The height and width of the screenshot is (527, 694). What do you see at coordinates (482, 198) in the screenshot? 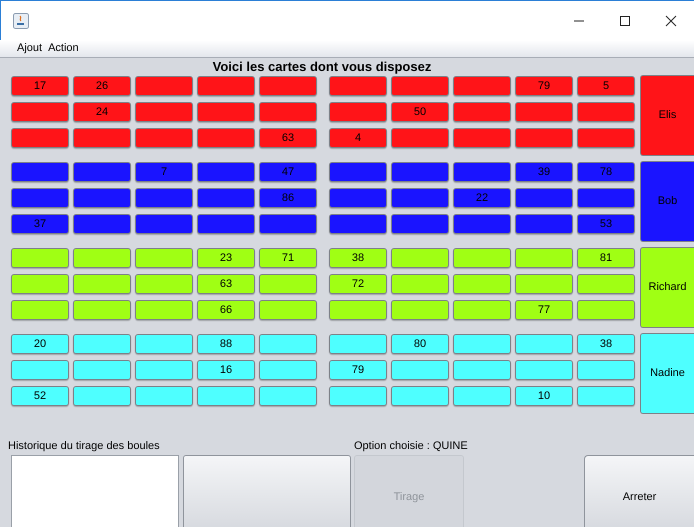
I see `card-cell: 22` at bounding box center [482, 198].